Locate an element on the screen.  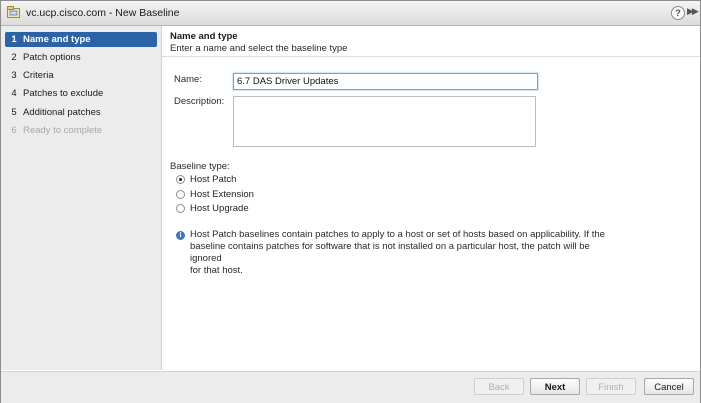
step-label: Patches to exclude is located at coordinates (63, 93).